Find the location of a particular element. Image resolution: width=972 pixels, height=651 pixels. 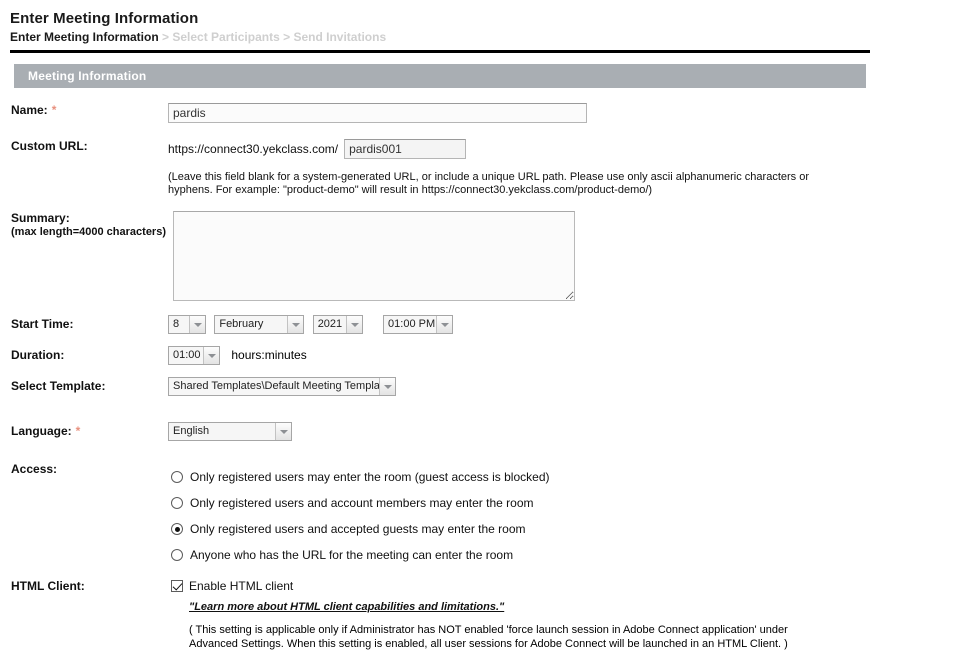

summary-label: Summary: is located at coordinates (40, 218).